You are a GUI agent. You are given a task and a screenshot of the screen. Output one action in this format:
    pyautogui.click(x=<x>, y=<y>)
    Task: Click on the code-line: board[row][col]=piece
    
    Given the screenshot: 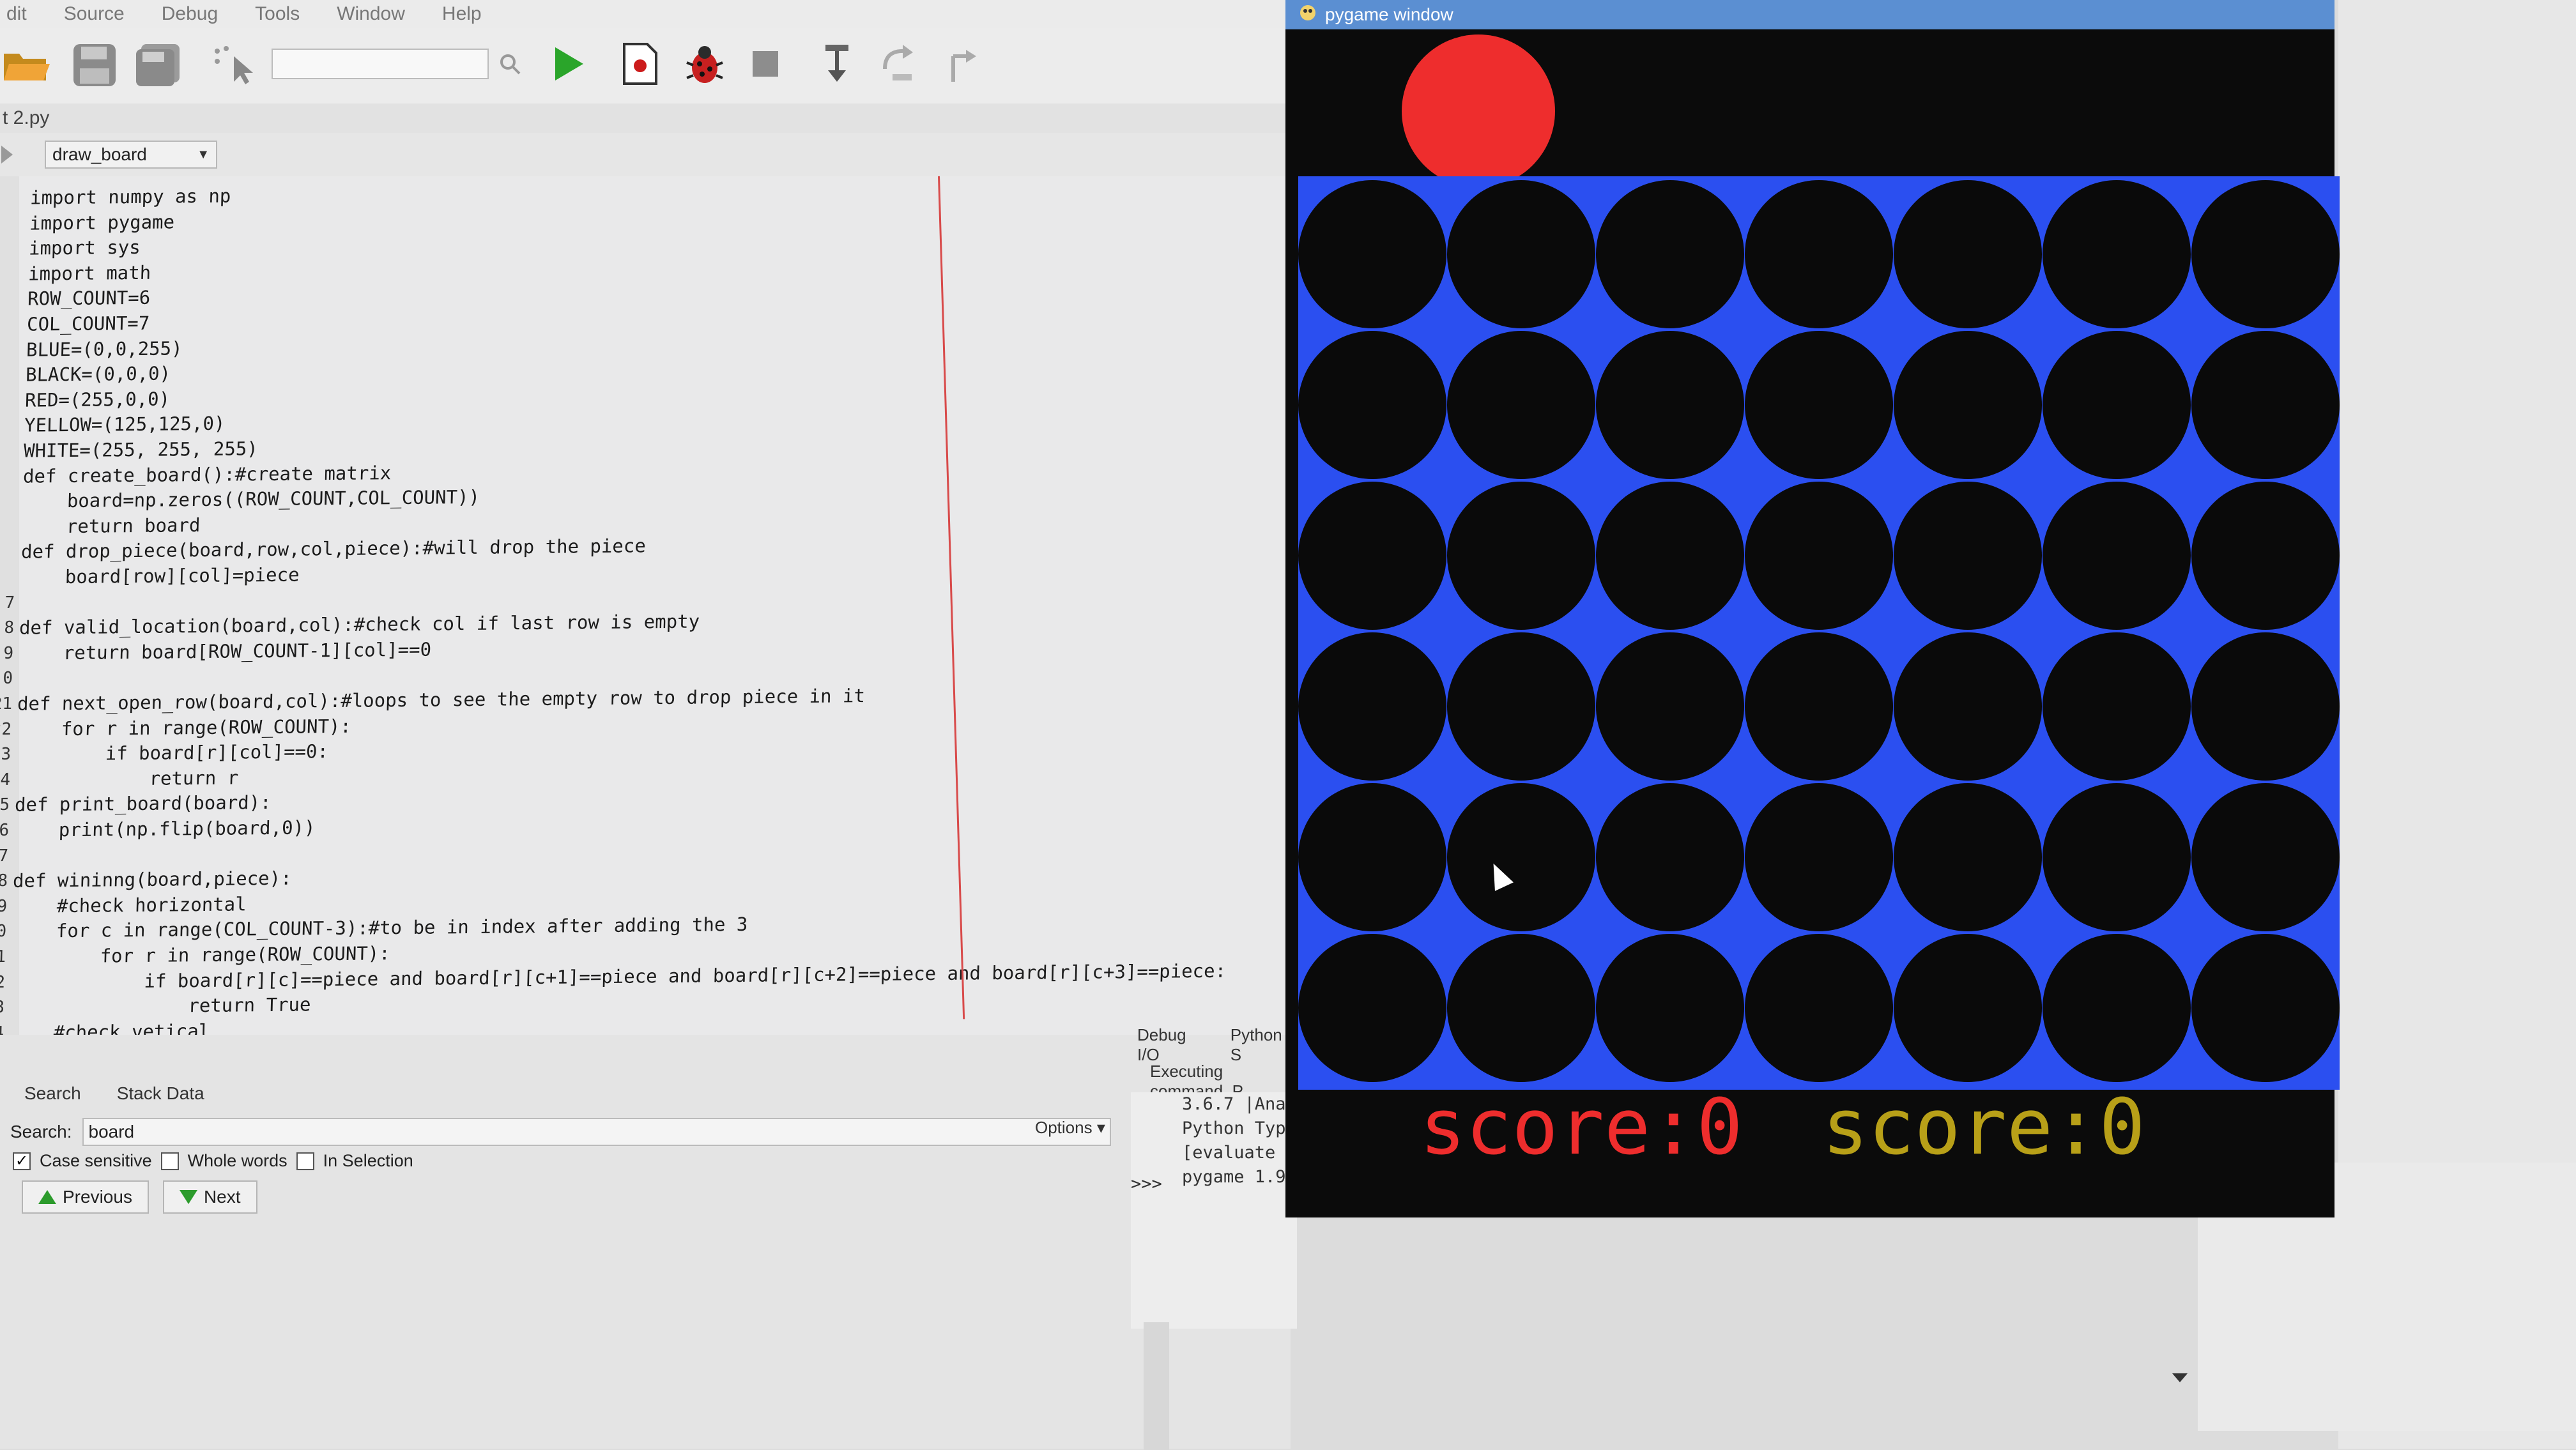 What is the action you would take?
    pyautogui.click(x=150, y=576)
    